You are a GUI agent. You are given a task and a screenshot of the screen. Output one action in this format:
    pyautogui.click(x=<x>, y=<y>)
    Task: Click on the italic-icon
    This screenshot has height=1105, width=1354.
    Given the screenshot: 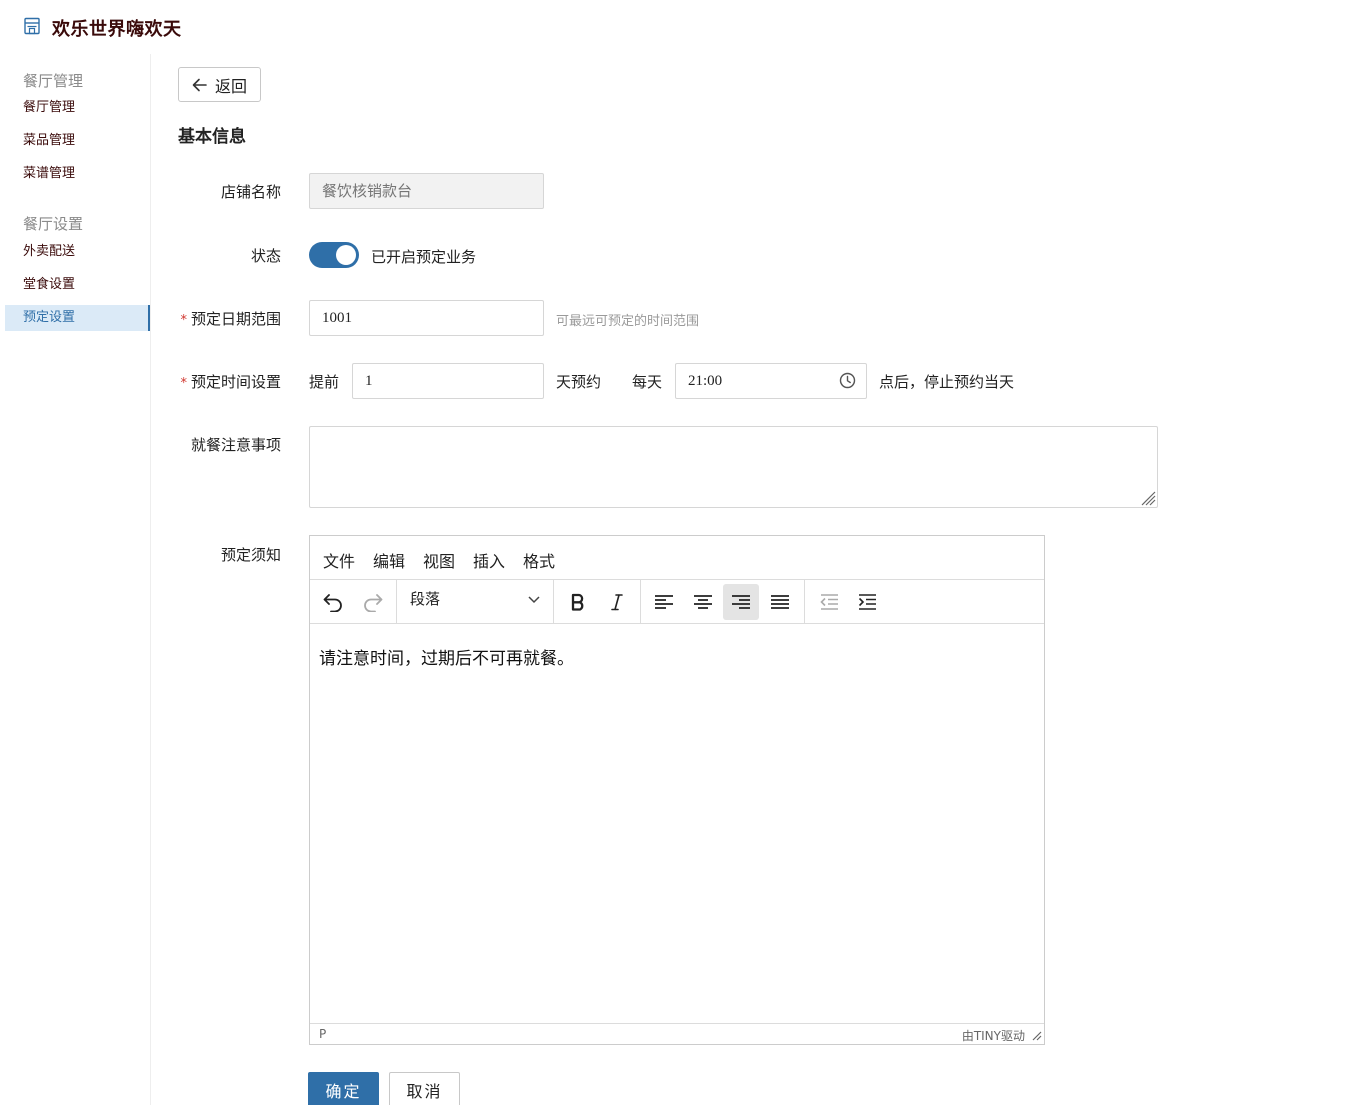 What is the action you would take?
    pyautogui.click(x=617, y=602)
    